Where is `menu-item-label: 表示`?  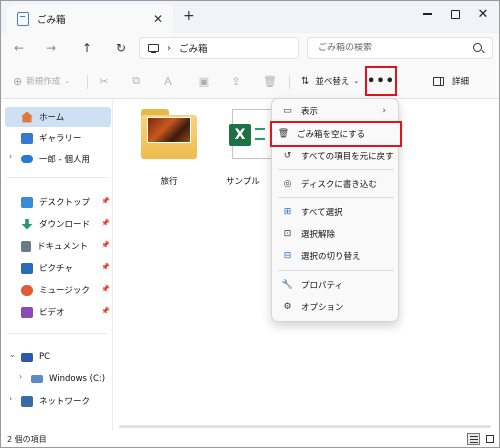 menu-item-label: 表示 is located at coordinates (310, 112).